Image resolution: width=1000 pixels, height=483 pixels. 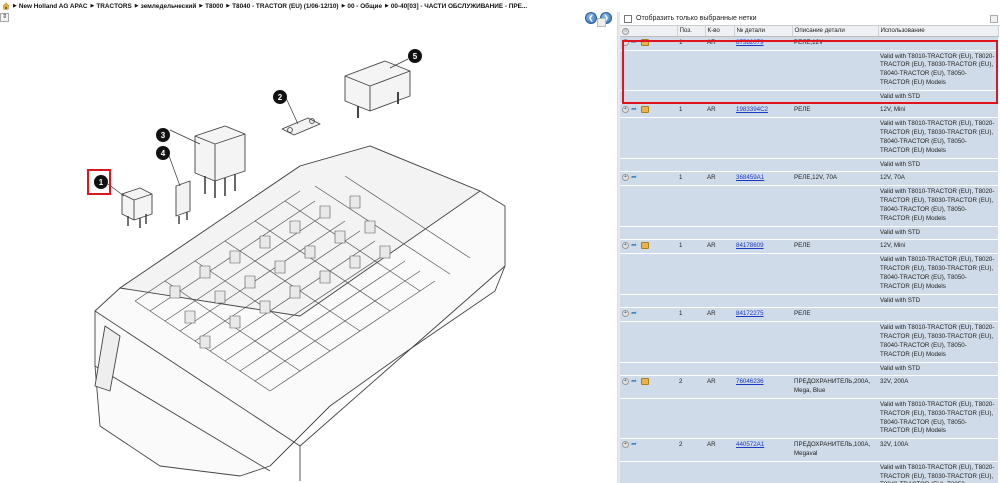 I want to click on cell-usage: 32V, 100A, so click(x=938, y=450).